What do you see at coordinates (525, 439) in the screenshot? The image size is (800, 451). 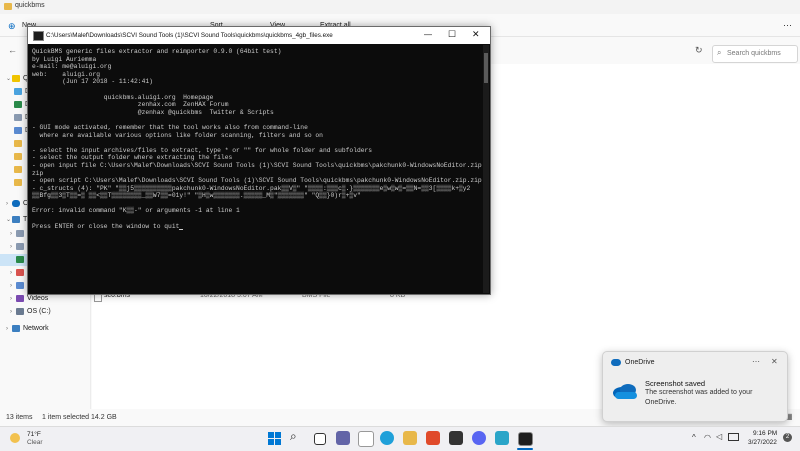 I see `console-taskbar-icon` at bounding box center [525, 439].